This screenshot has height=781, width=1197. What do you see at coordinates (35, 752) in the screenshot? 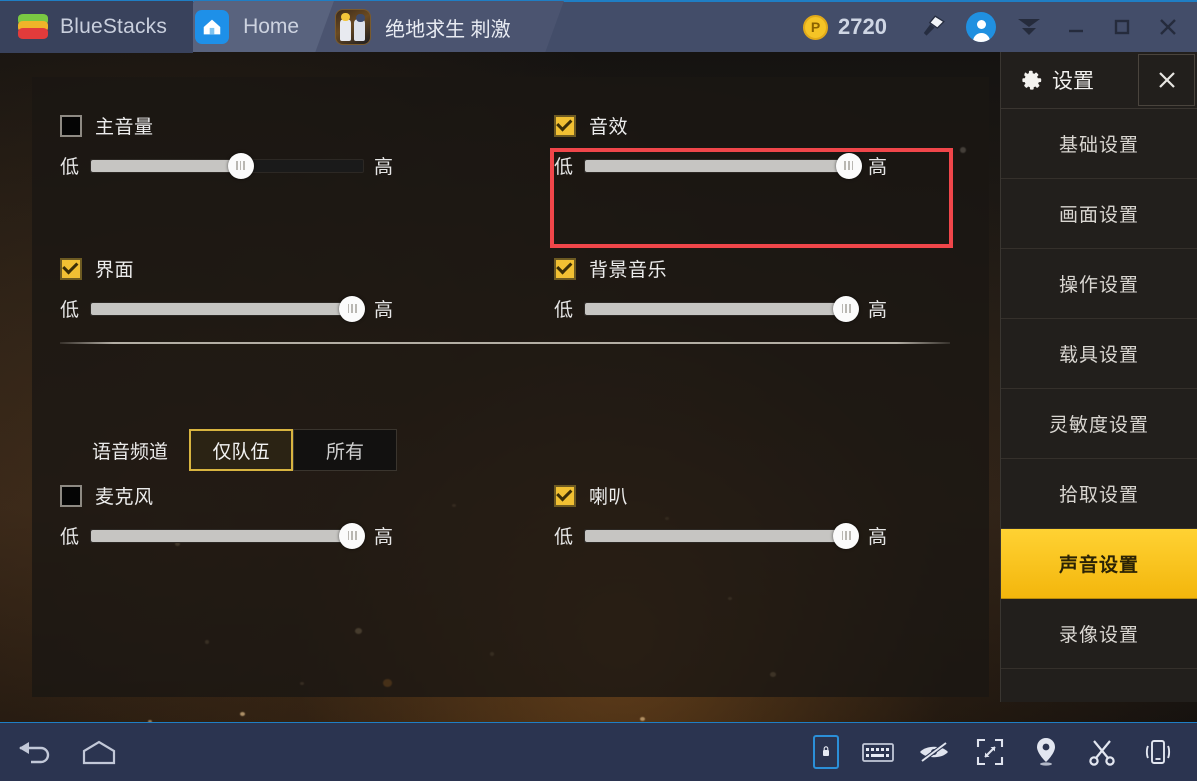
I see `back-icon` at bounding box center [35, 752].